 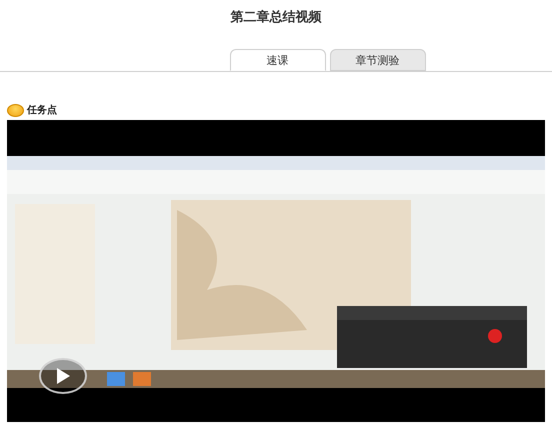 I want to click on play-button, so click(x=63, y=376).